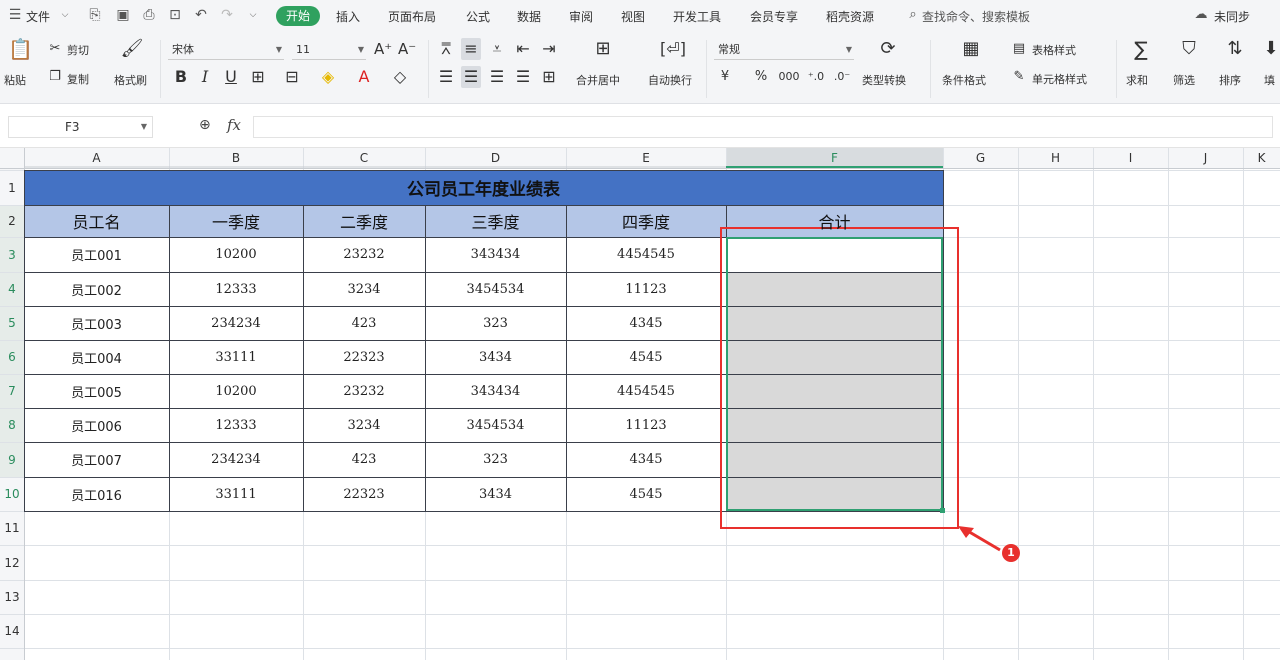  Describe the element at coordinates (1235, 49) in the screenshot. I see `sort-icon: ⇅` at that location.